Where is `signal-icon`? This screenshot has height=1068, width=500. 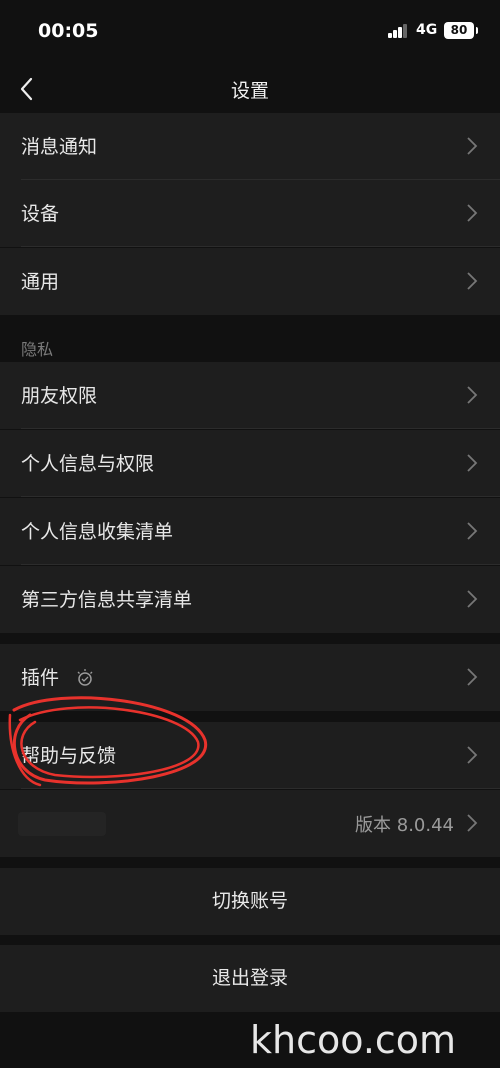
signal-icon is located at coordinates (399, 31).